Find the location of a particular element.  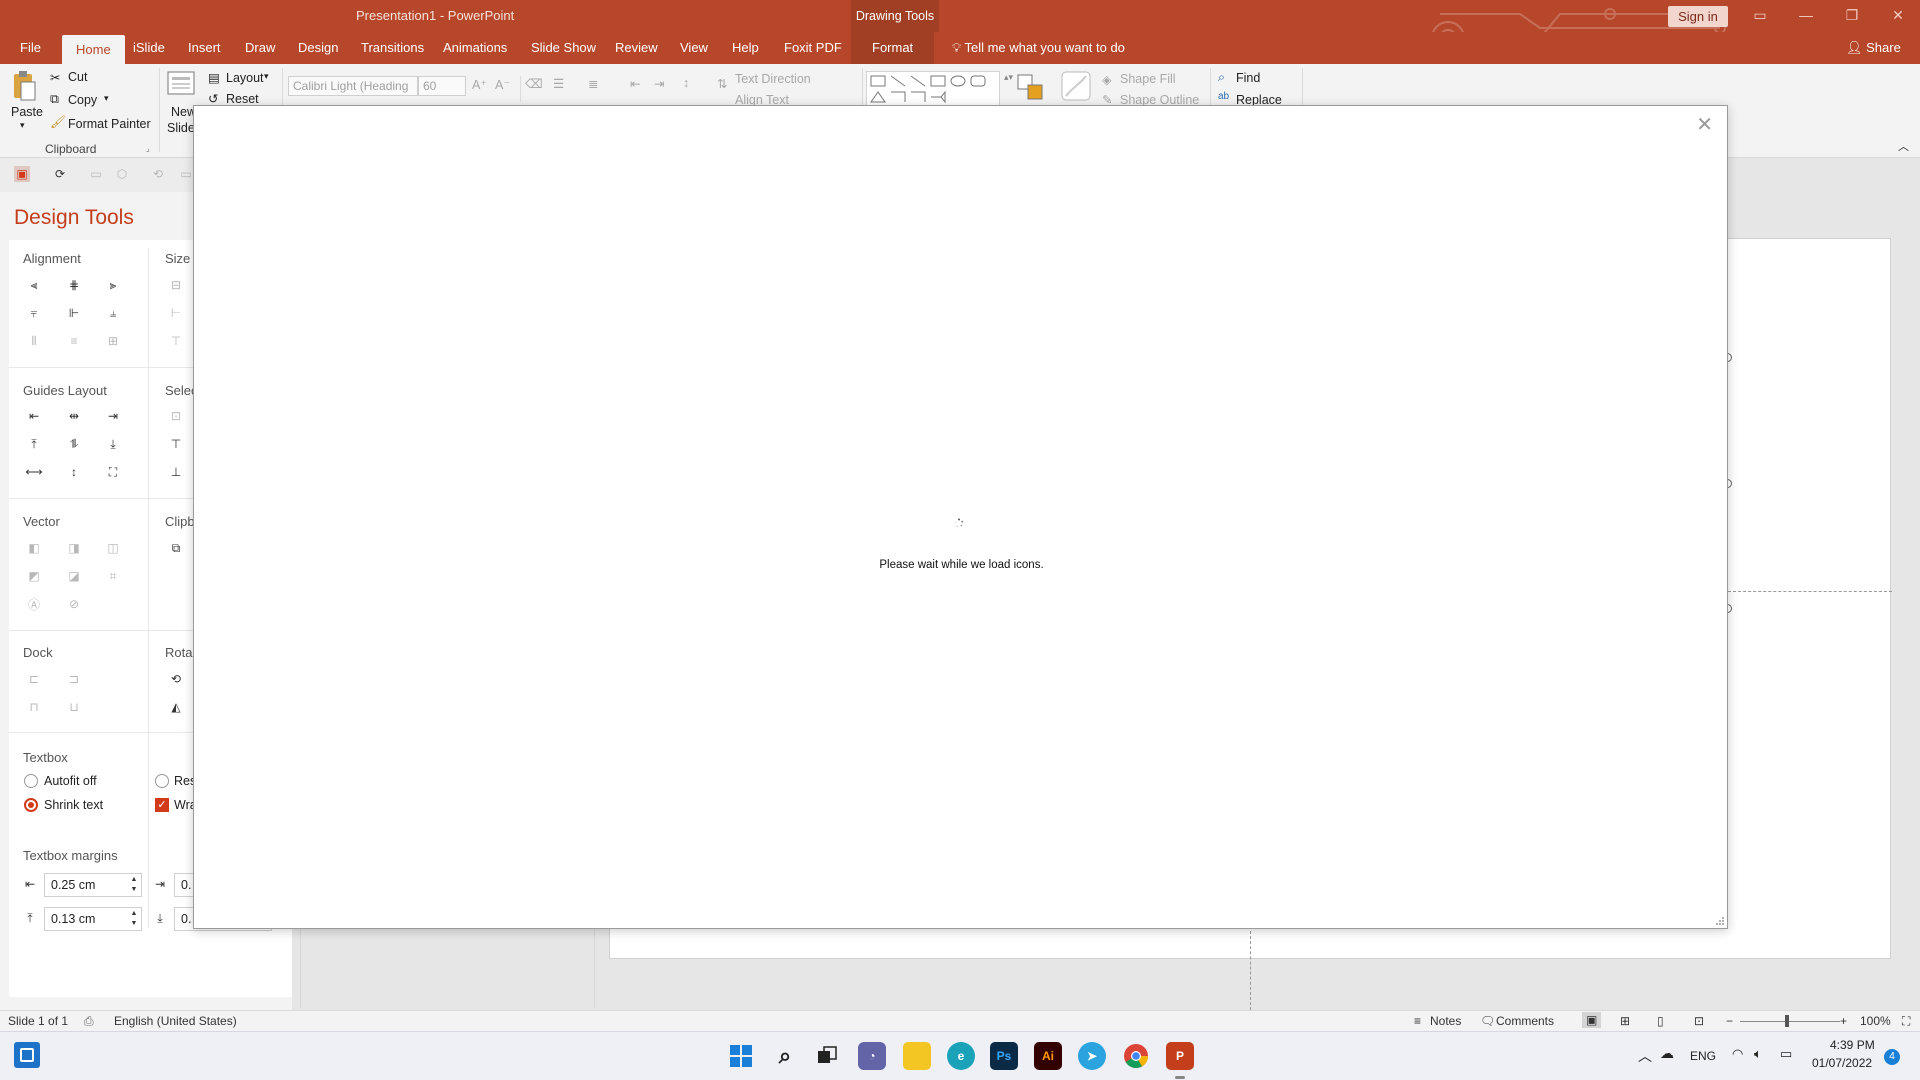

layout-dropdown-icon: ▾ is located at coordinates (266, 76).